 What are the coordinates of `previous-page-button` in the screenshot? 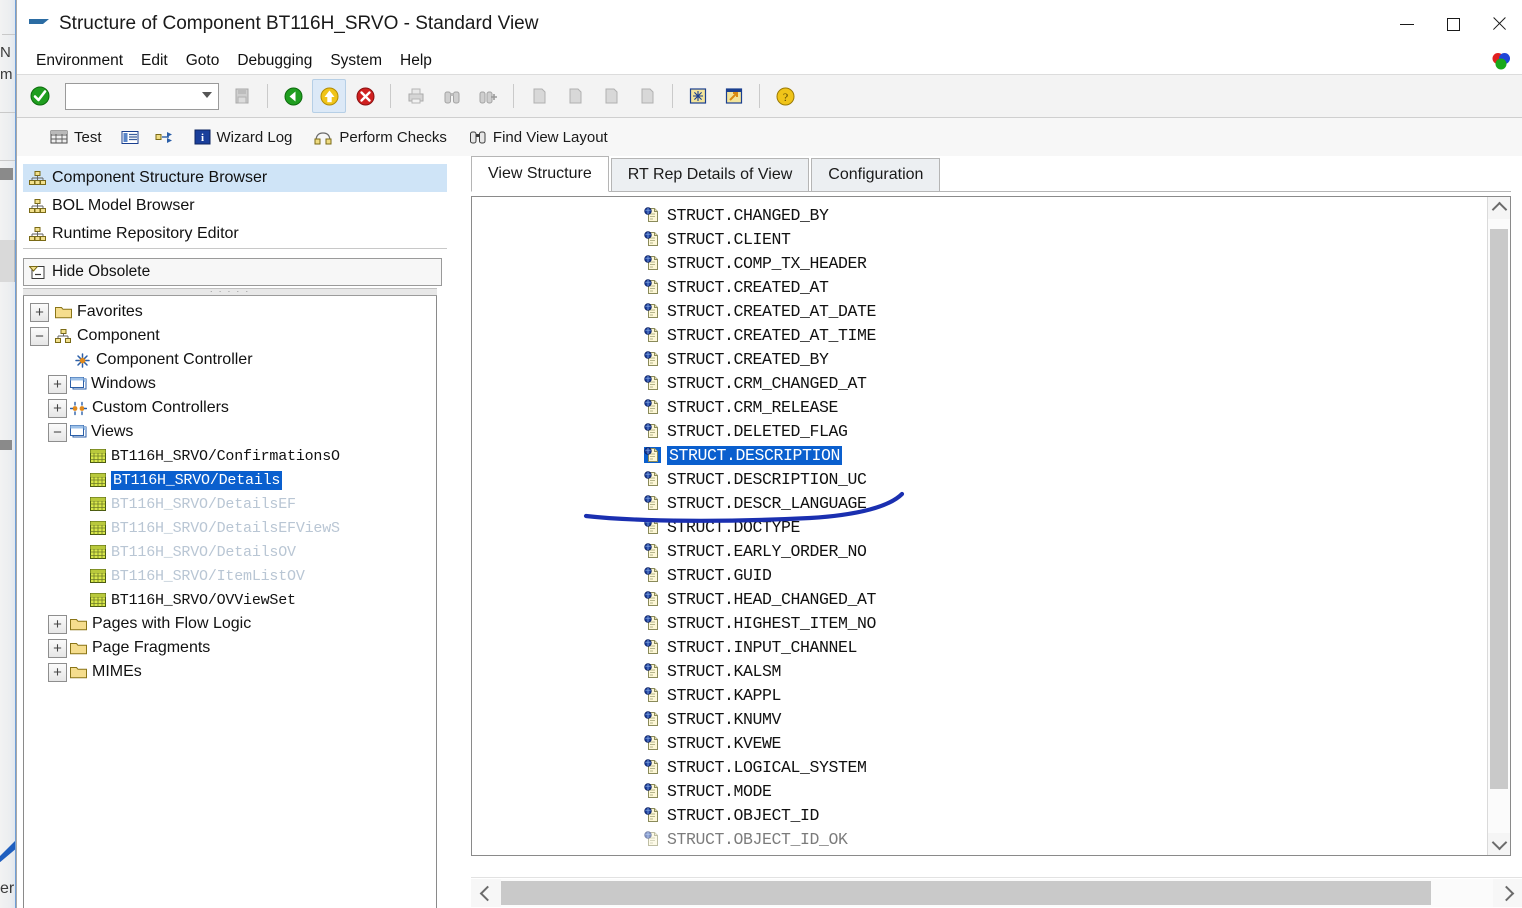 It's located at (575, 96).